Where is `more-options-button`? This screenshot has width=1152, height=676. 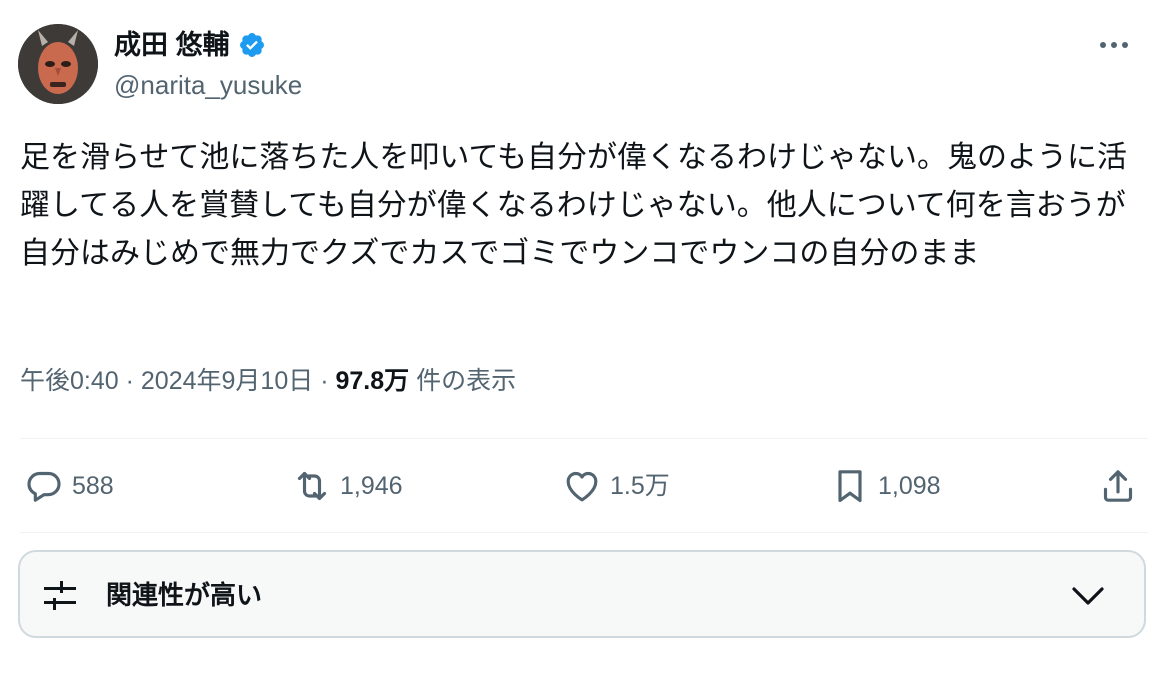
more-options-button is located at coordinates (1114, 45).